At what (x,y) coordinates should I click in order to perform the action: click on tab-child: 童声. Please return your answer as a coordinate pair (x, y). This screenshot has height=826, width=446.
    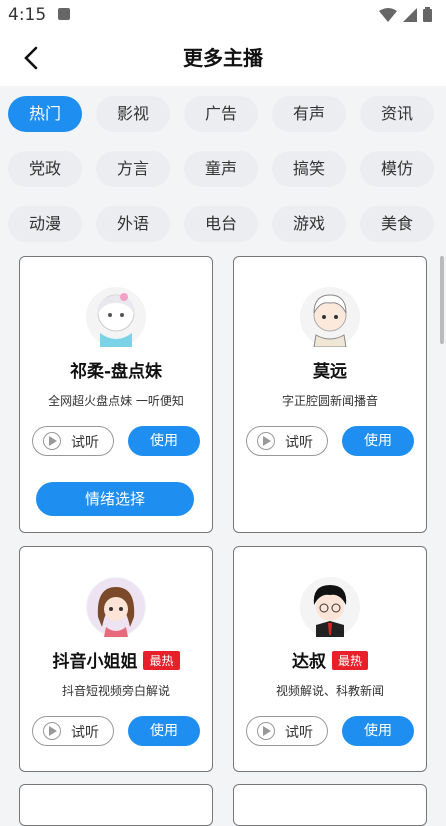
    Looking at the image, I should click on (221, 169).